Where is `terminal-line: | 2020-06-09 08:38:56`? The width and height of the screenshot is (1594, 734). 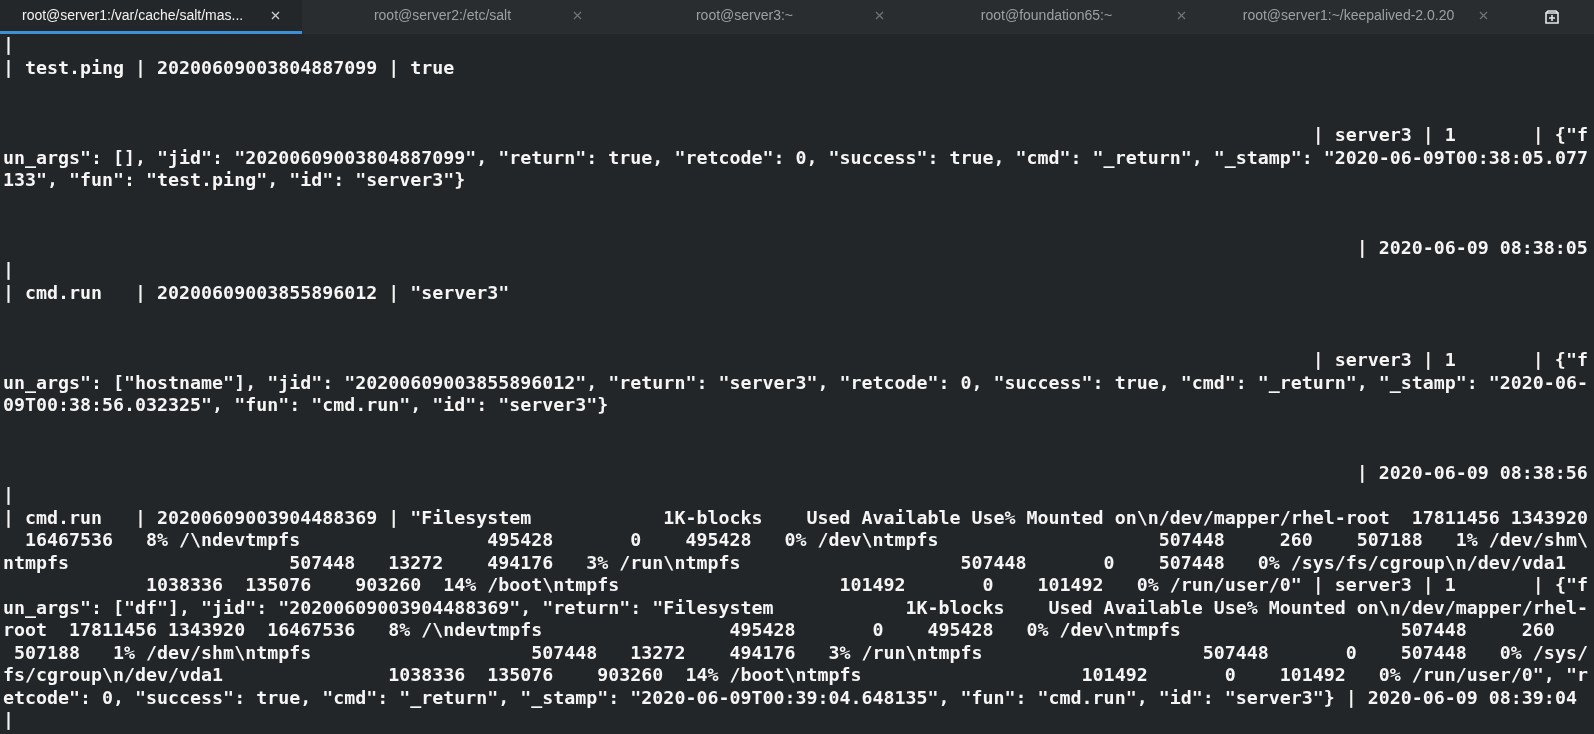 terminal-line: | 2020-06-09 08:38:56 is located at coordinates (1472, 472).